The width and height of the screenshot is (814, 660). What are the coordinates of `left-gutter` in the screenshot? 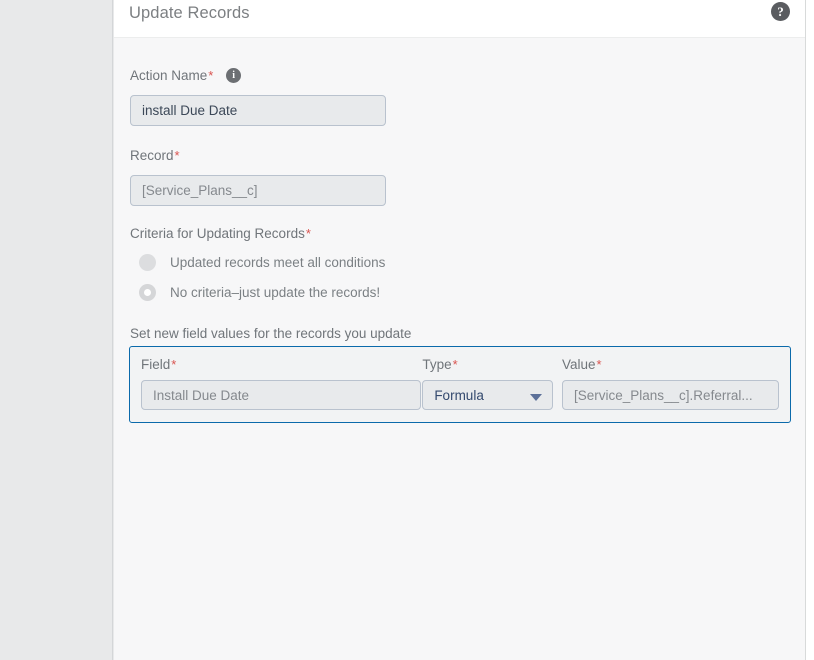 It's located at (56, 330).